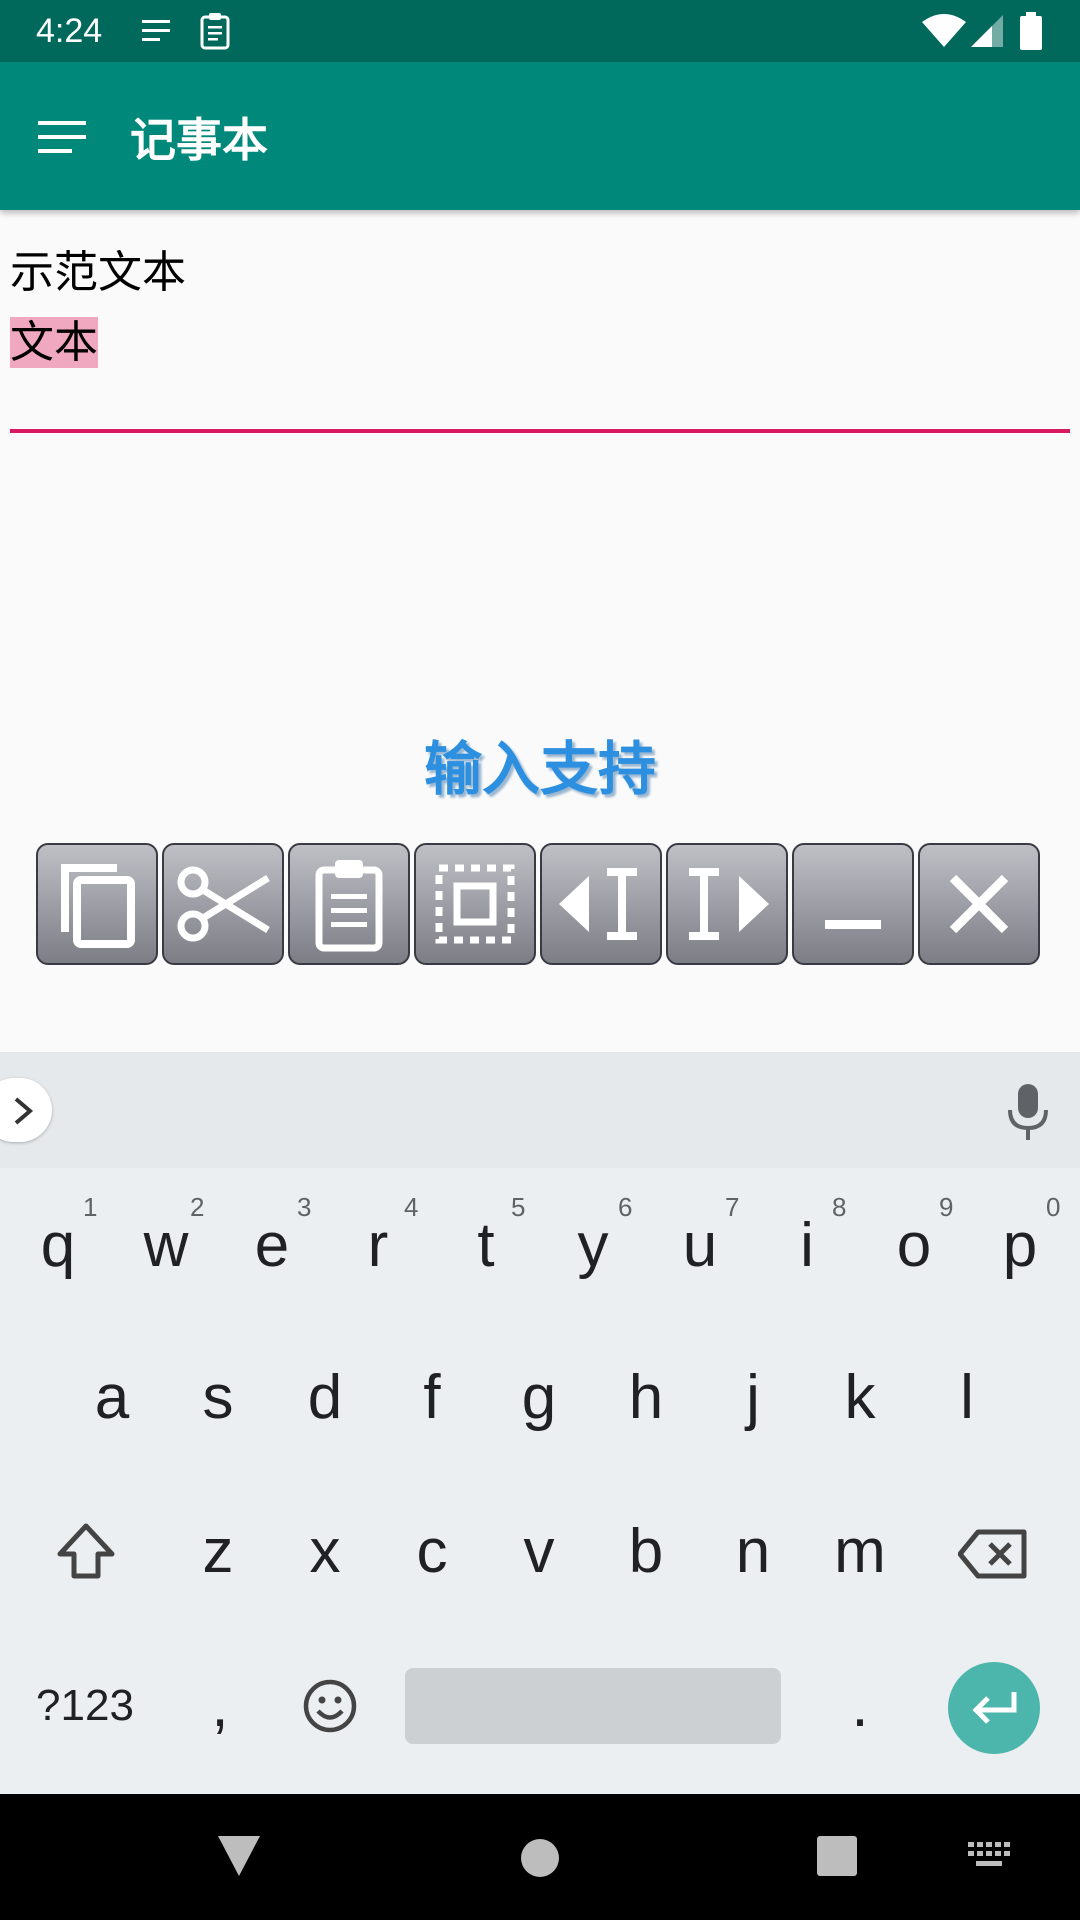 The height and width of the screenshot is (1920, 1080). What do you see at coordinates (598, 904) in the screenshot?
I see `cursor-left-icon` at bounding box center [598, 904].